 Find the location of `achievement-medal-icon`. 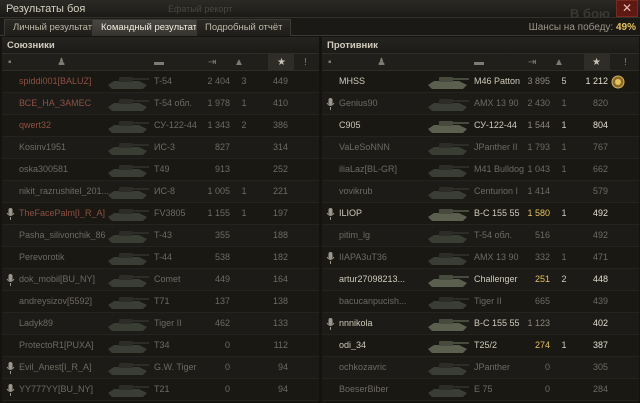

achievement-medal-icon is located at coordinates (618, 82).